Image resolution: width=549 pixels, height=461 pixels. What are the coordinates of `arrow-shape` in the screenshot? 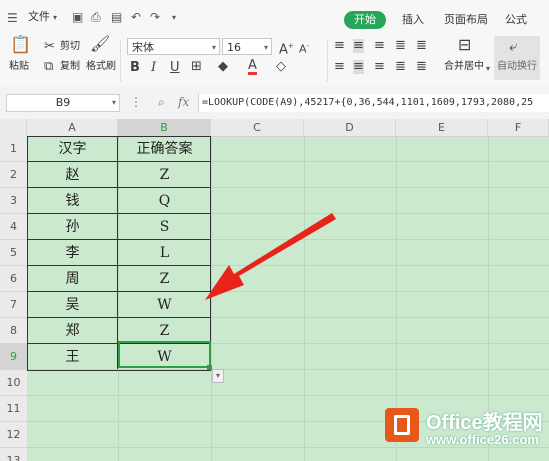 It's located at (270, 256).